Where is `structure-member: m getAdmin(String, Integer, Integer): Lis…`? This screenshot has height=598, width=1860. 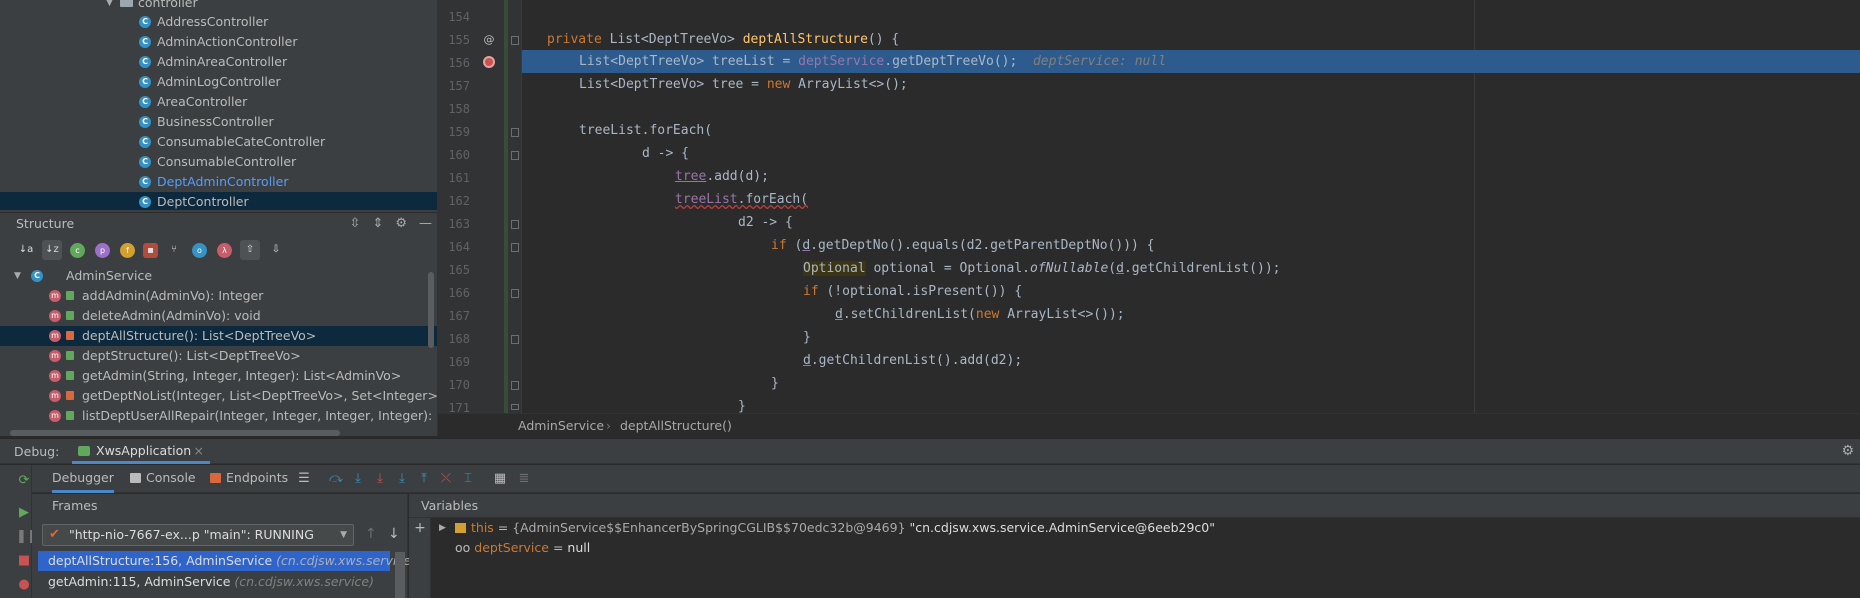 structure-member: m getAdmin(String, Integer, Integer): Lis… is located at coordinates (218, 376).